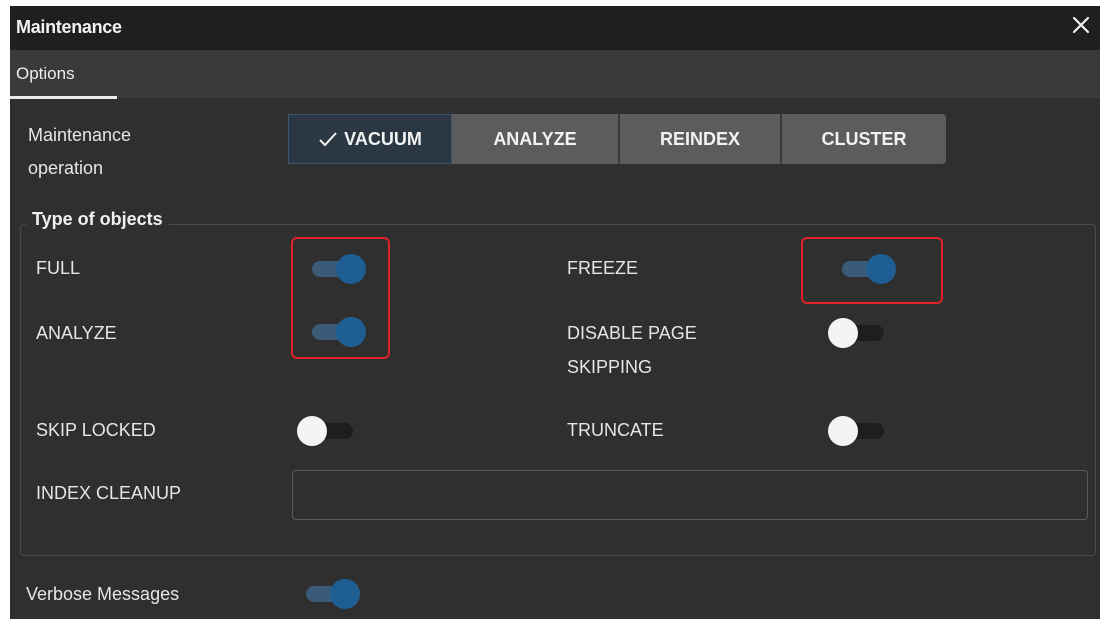 The width and height of the screenshot is (1100, 619). I want to click on analyze-button-label: ANALYZE, so click(535, 138).